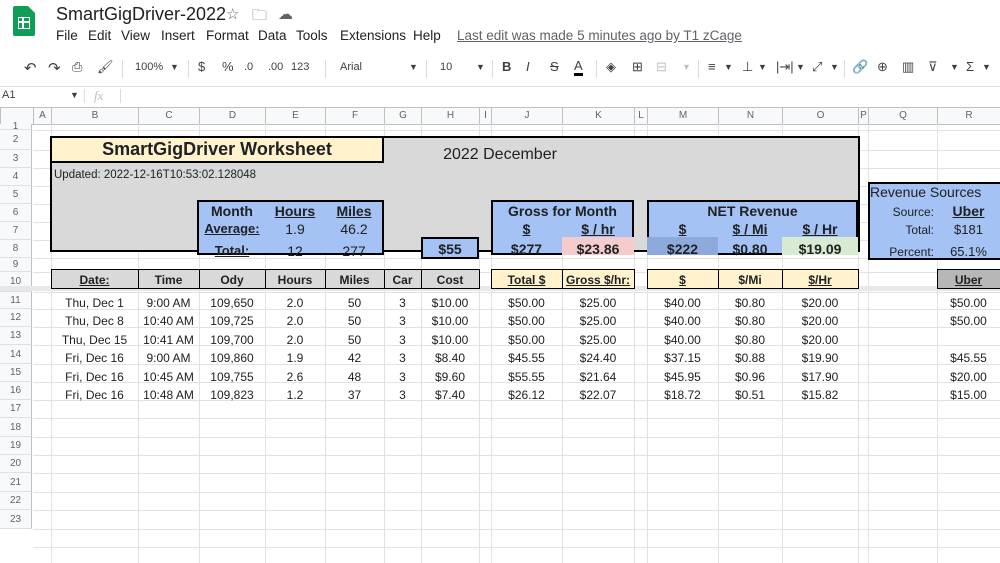 The width and height of the screenshot is (1000, 563). I want to click on row-header-15: 15, so click(16, 373).